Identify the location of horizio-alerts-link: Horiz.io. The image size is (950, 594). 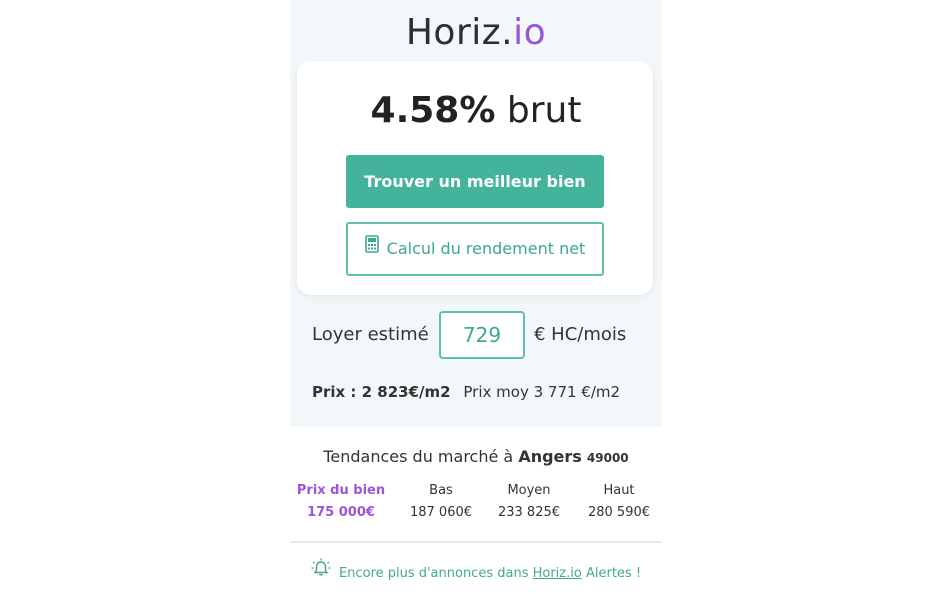
(557, 573).